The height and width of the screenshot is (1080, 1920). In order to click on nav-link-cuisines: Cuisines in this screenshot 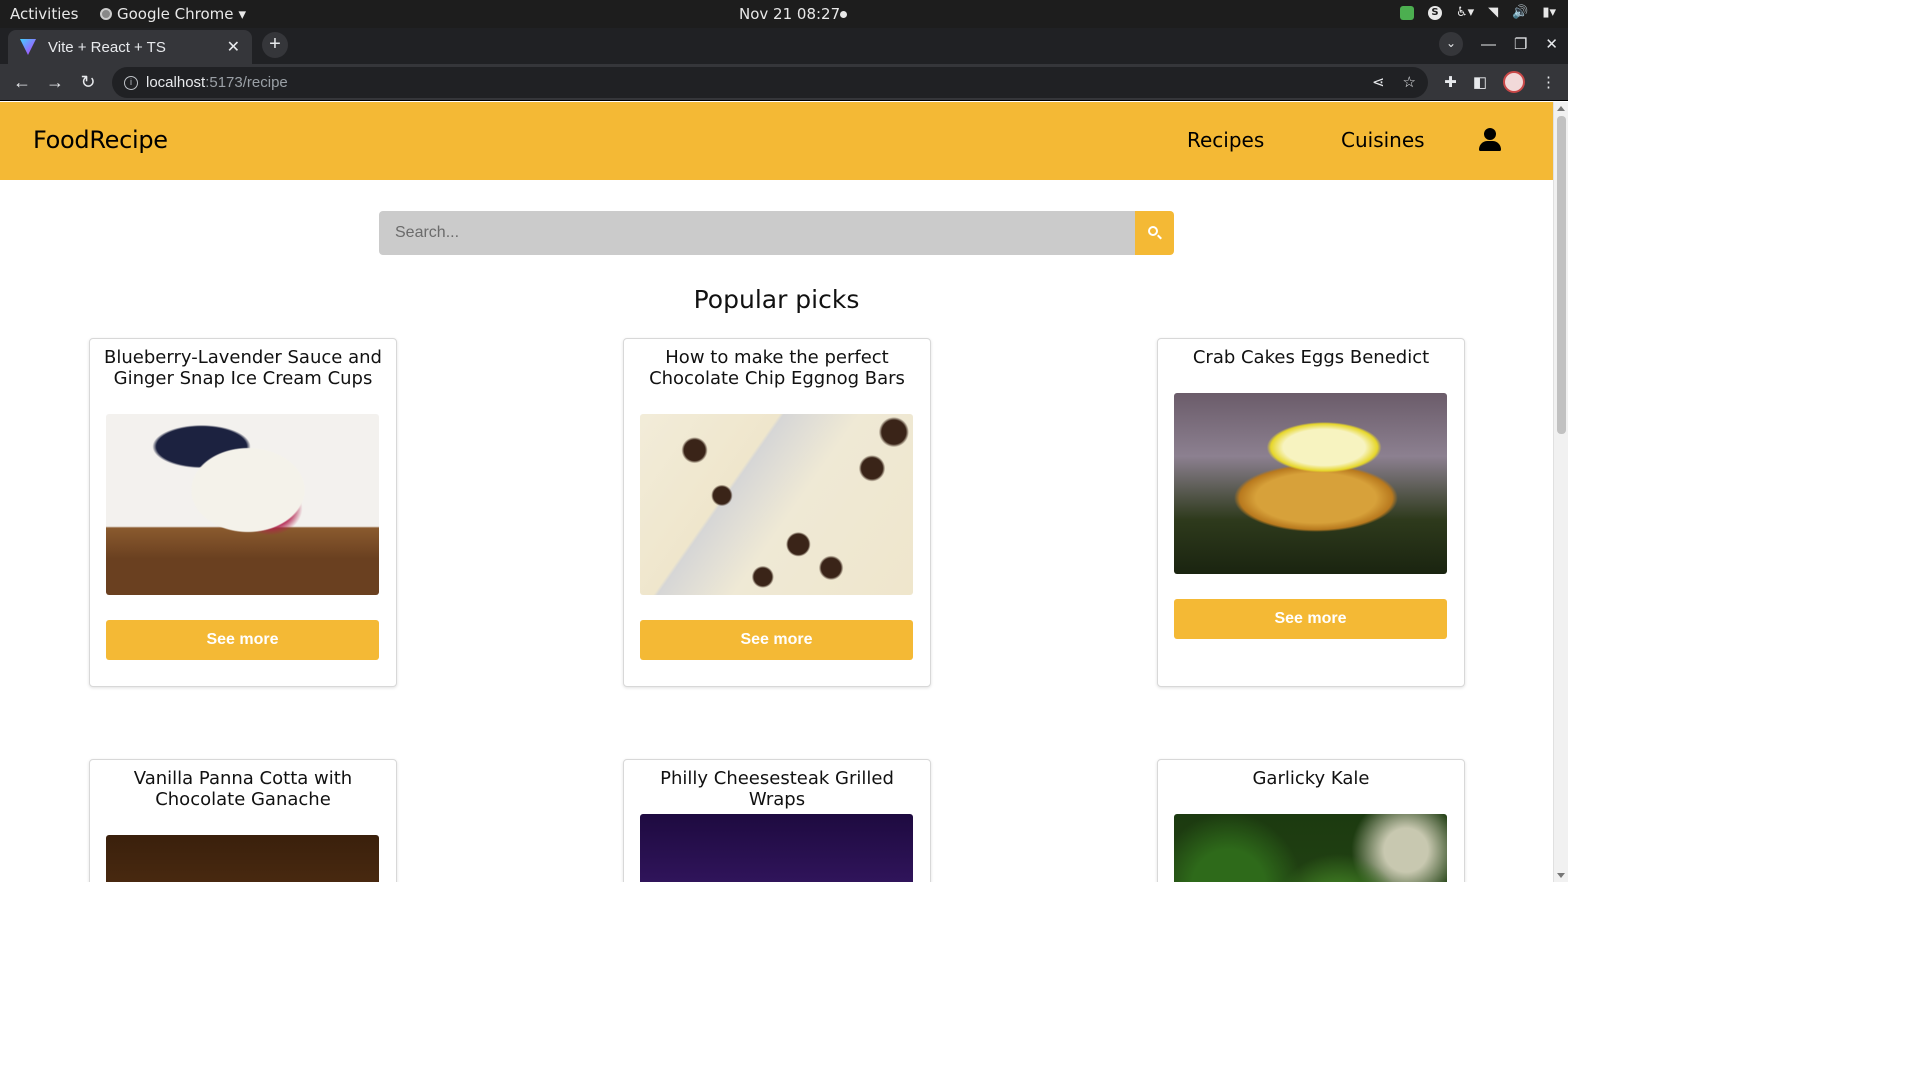, I will do `click(1383, 140)`.